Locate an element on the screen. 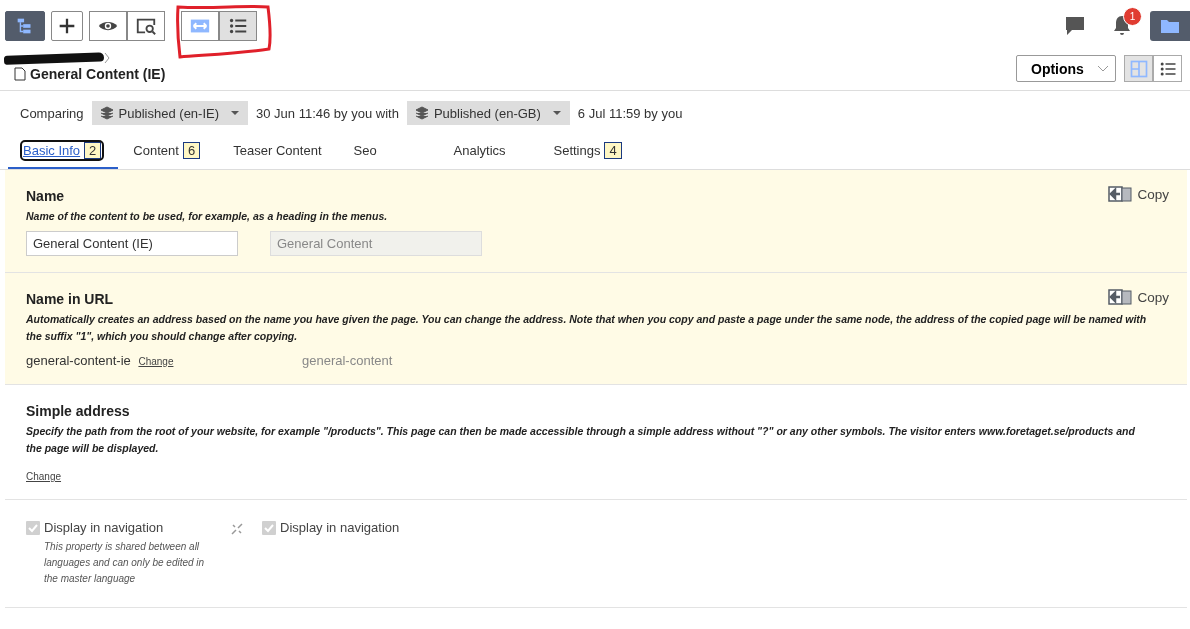 The height and width of the screenshot is (629, 1190). chevron-right-icon is located at coordinates (107, 58).